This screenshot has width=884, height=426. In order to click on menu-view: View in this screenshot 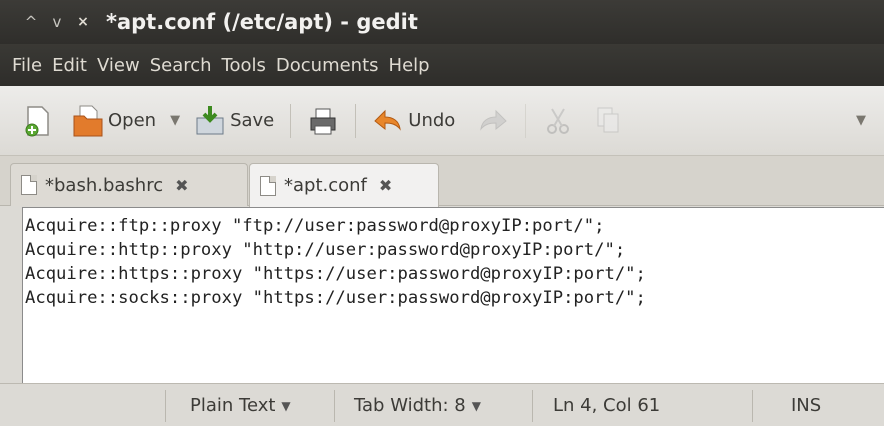, I will do `click(118, 65)`.